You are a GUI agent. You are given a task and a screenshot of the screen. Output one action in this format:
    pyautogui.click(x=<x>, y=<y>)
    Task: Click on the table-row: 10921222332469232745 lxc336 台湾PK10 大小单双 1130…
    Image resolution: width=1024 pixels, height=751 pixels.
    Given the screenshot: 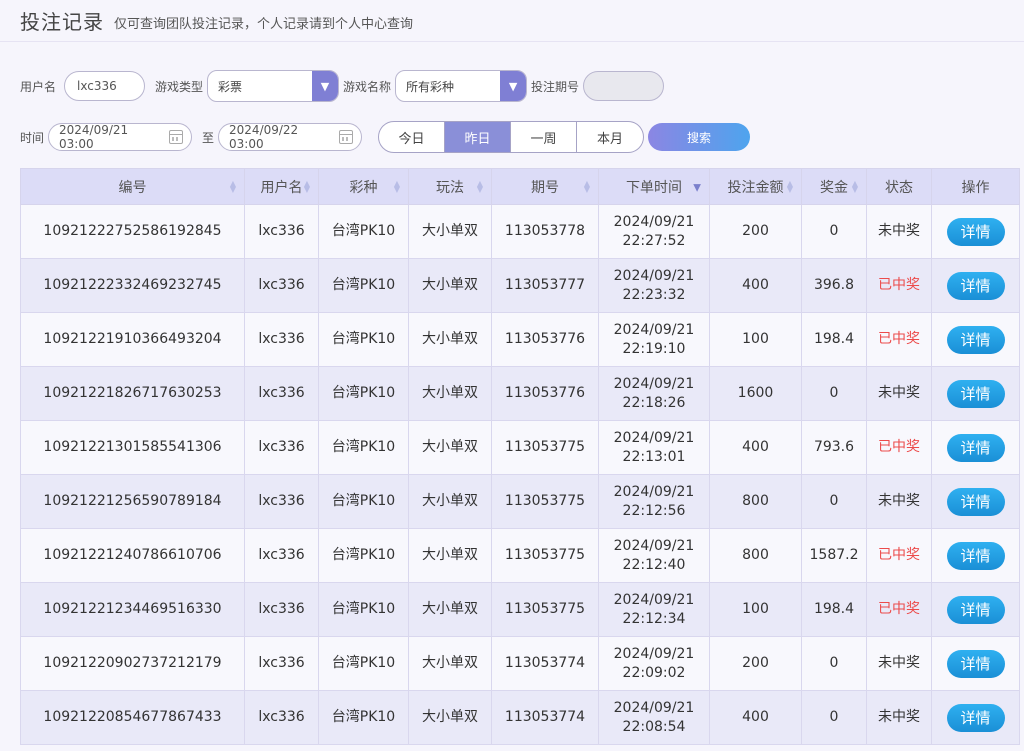 What is the action you would take?
    pyautogui.click(x=520, y=285)
    